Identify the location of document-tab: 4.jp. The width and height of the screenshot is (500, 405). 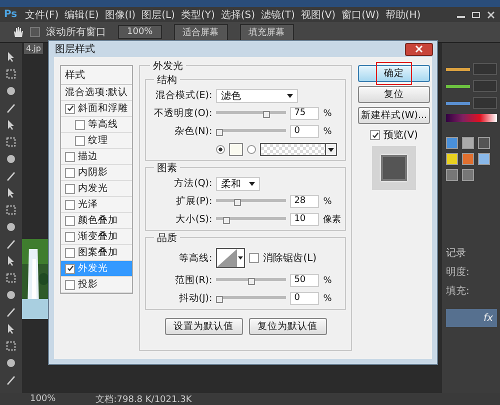
(33, 48).